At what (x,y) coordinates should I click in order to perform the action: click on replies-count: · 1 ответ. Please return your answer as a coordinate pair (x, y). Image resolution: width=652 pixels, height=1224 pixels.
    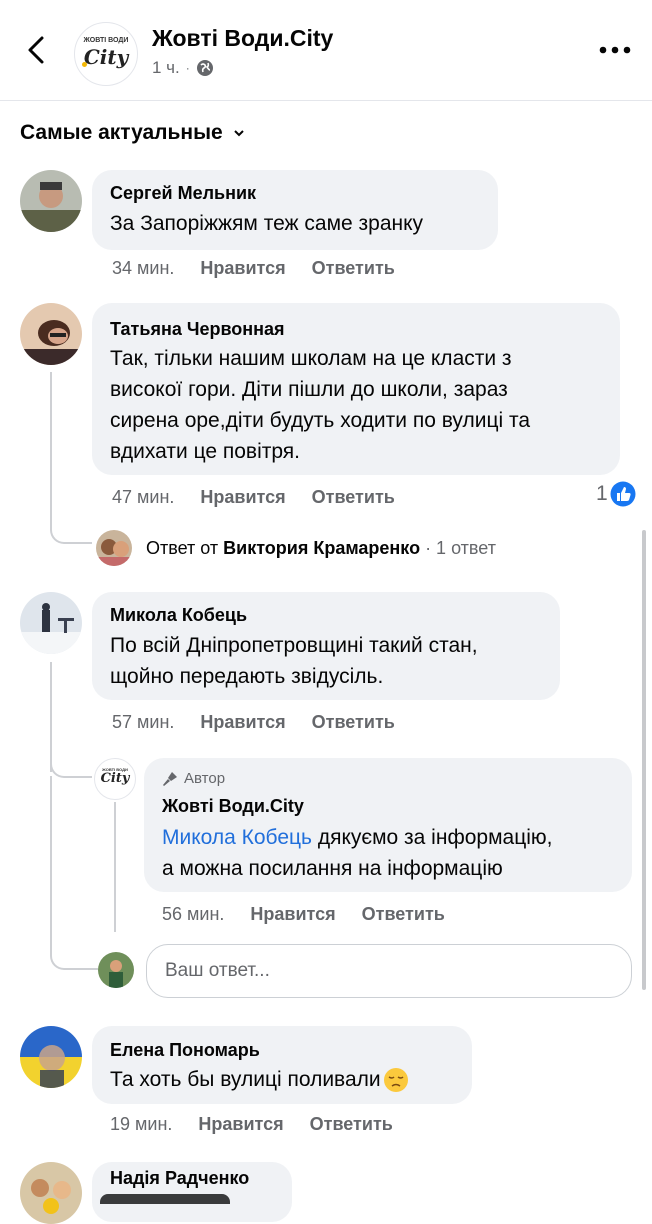
    Looking at the image, I should click on (460, 548).